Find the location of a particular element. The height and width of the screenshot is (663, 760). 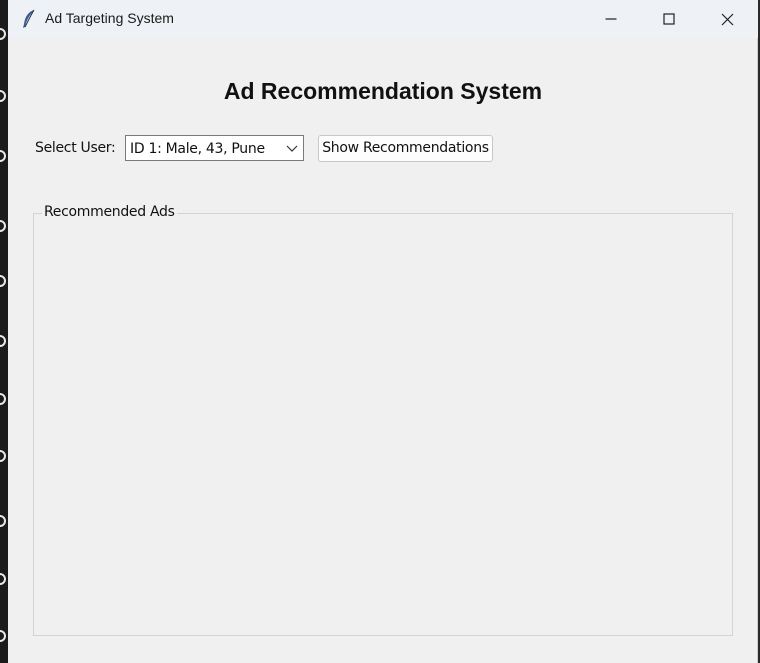

maximize-icon is located at coordinates (669, 19).